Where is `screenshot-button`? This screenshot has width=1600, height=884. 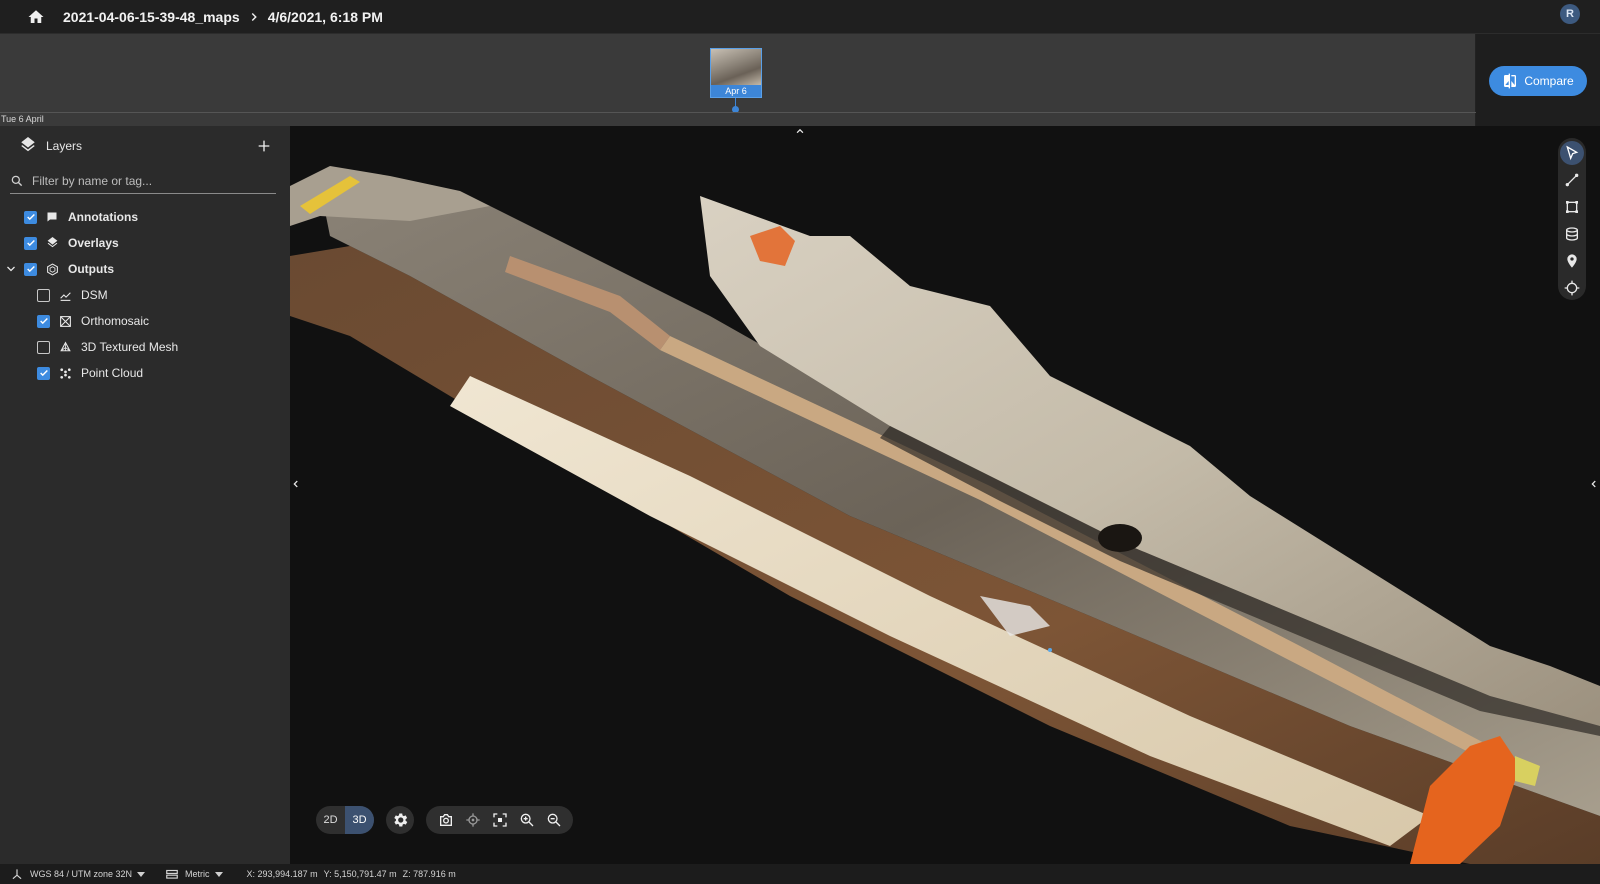 screenshot-button is located at coordinates (445, 820).